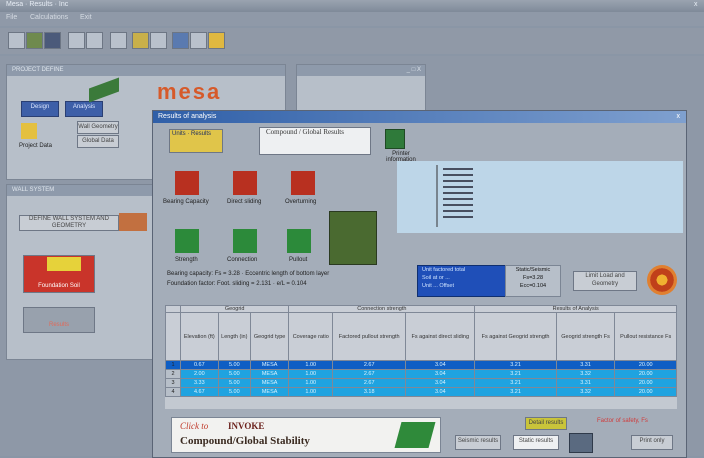 The height and width of the screenshot is (458, 704). I want to click on minimize-button: _, so click(408, 70).